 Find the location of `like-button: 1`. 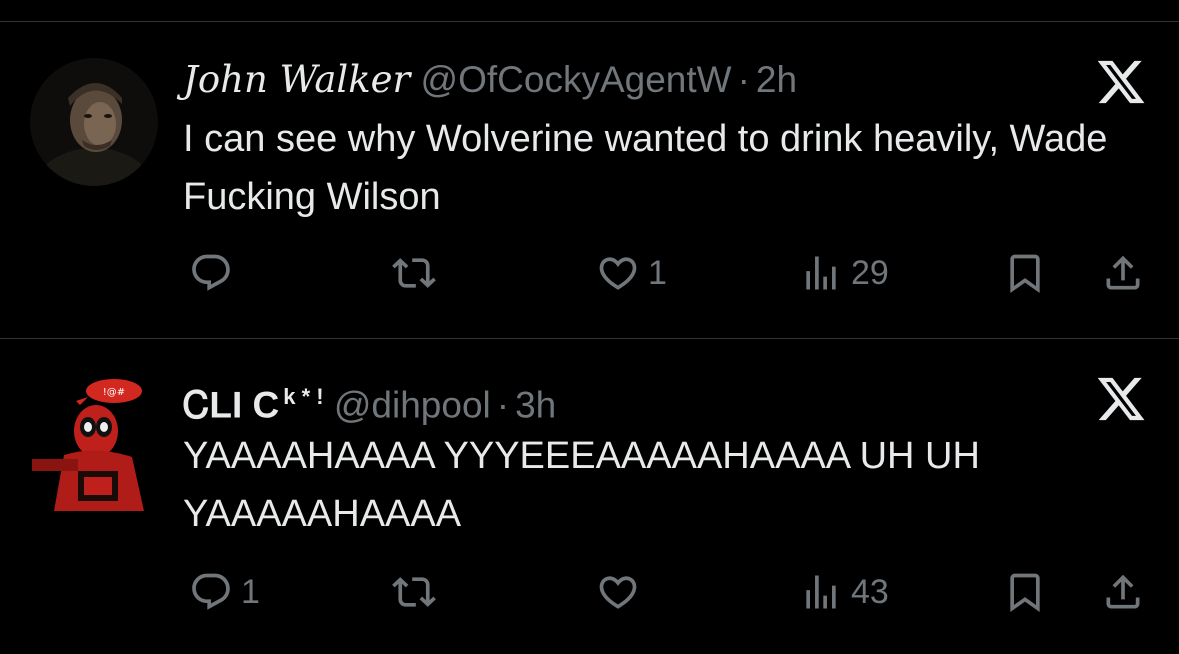

like-button: 1 is located at coordinates (631, 273).